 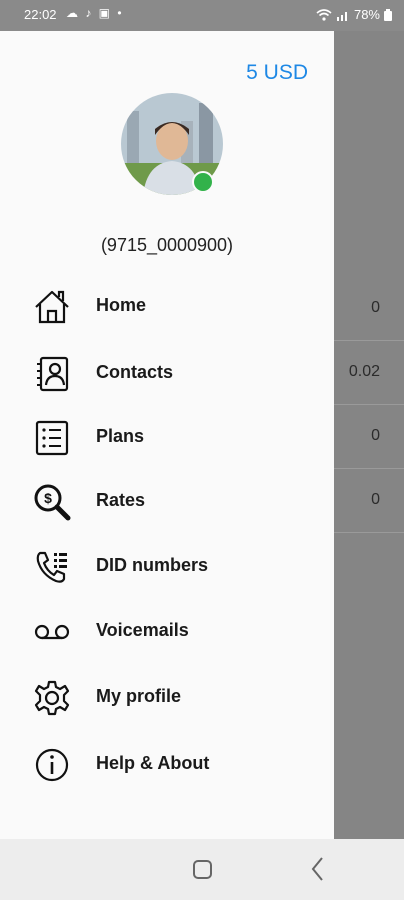 What do you see at coordinates (317, 869) in the screenshot?
I see `back-button` at bounding box center [317, 869].